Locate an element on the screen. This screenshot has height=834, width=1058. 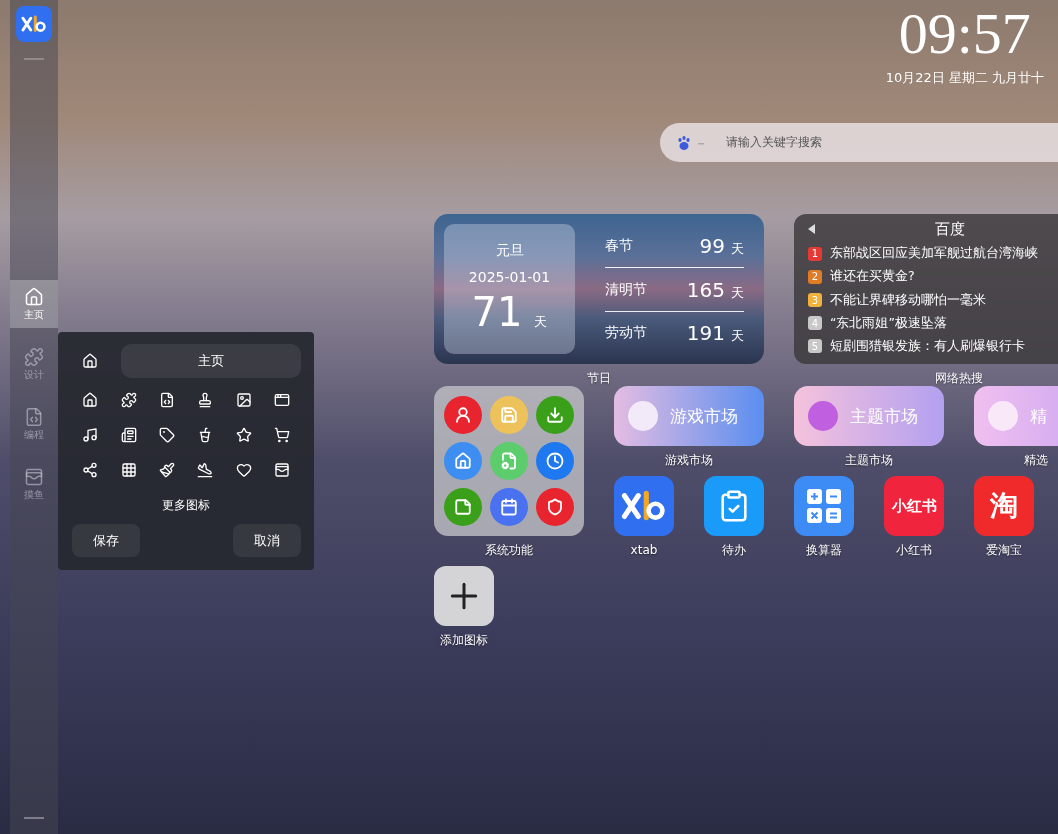
hot-search-link: “东北雨姐”极速坠落 is located at coordinates (888, 323).